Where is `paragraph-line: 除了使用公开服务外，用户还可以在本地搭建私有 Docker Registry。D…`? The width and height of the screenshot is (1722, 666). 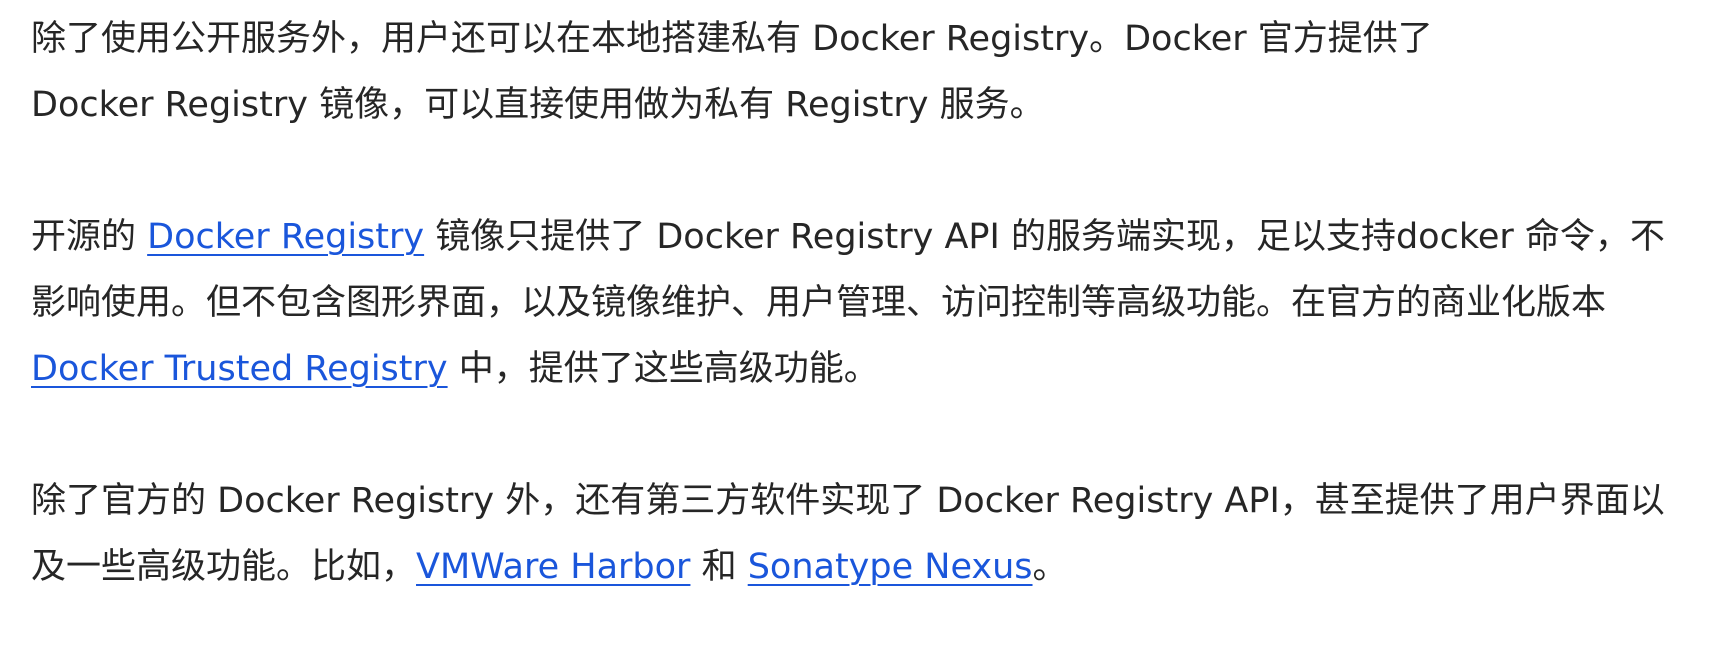
paragraph-line: 除了使用公开服务外，用户还可以在本地搭建私有 Docker Registry。D… is located at coordinates (732, 39).